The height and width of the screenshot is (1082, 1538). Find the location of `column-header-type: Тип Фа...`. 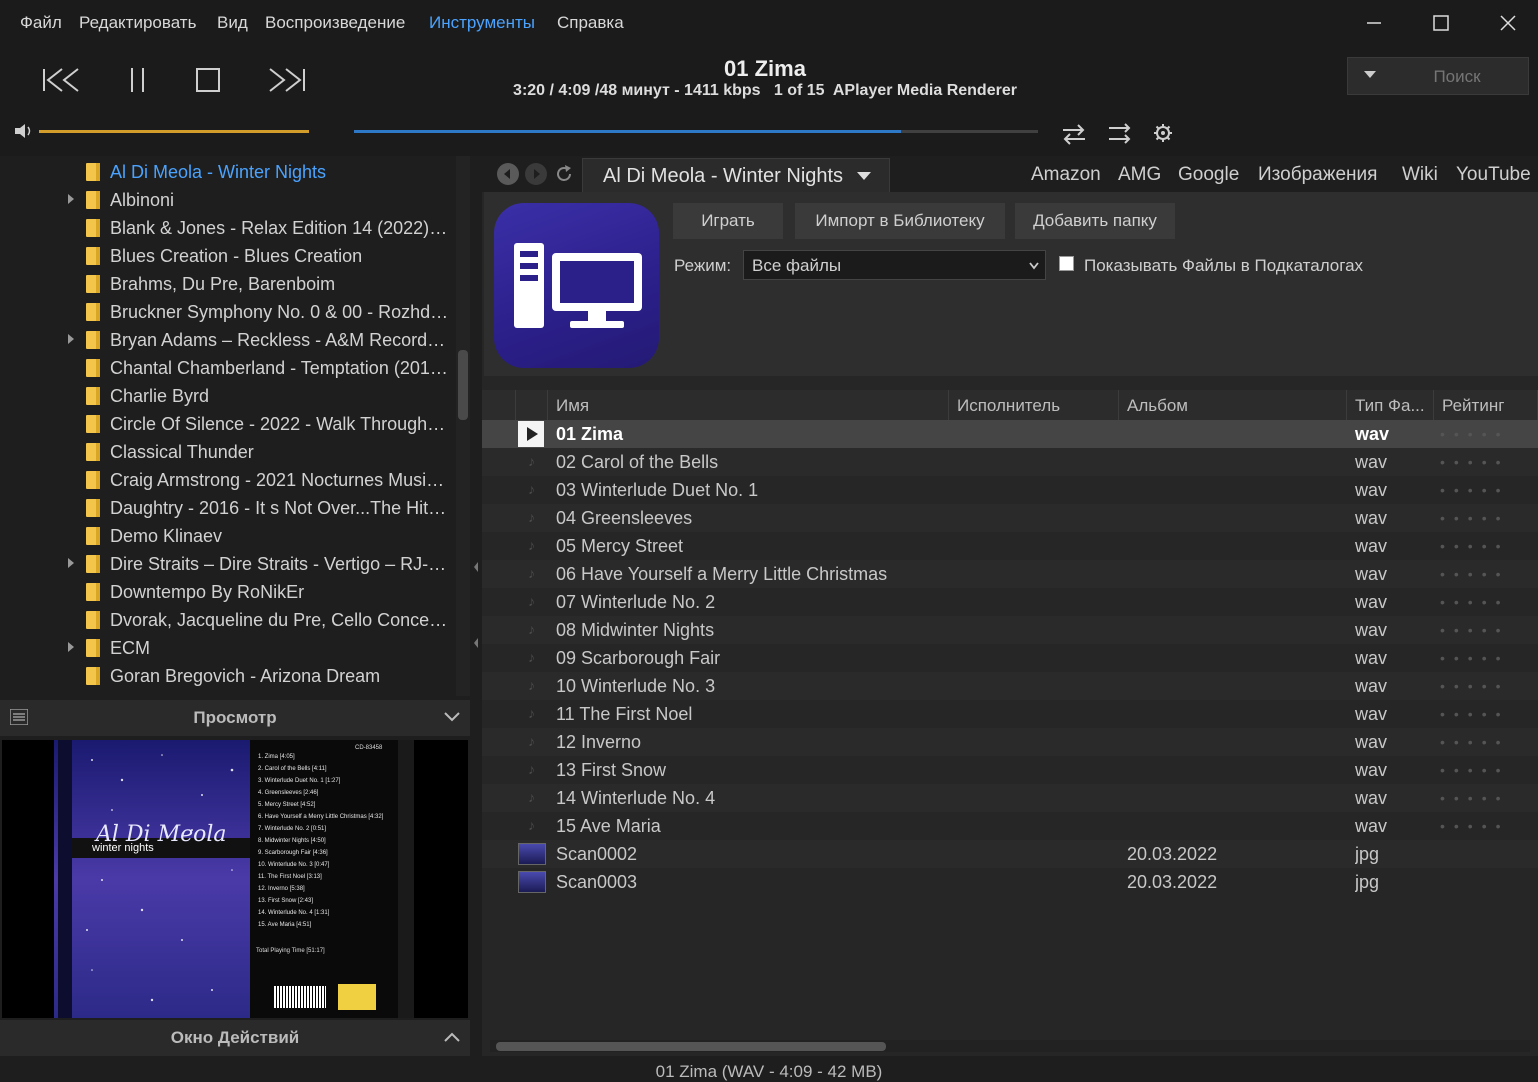

column-header-type: Тип Фа... is located at coordinates (1390, 405).